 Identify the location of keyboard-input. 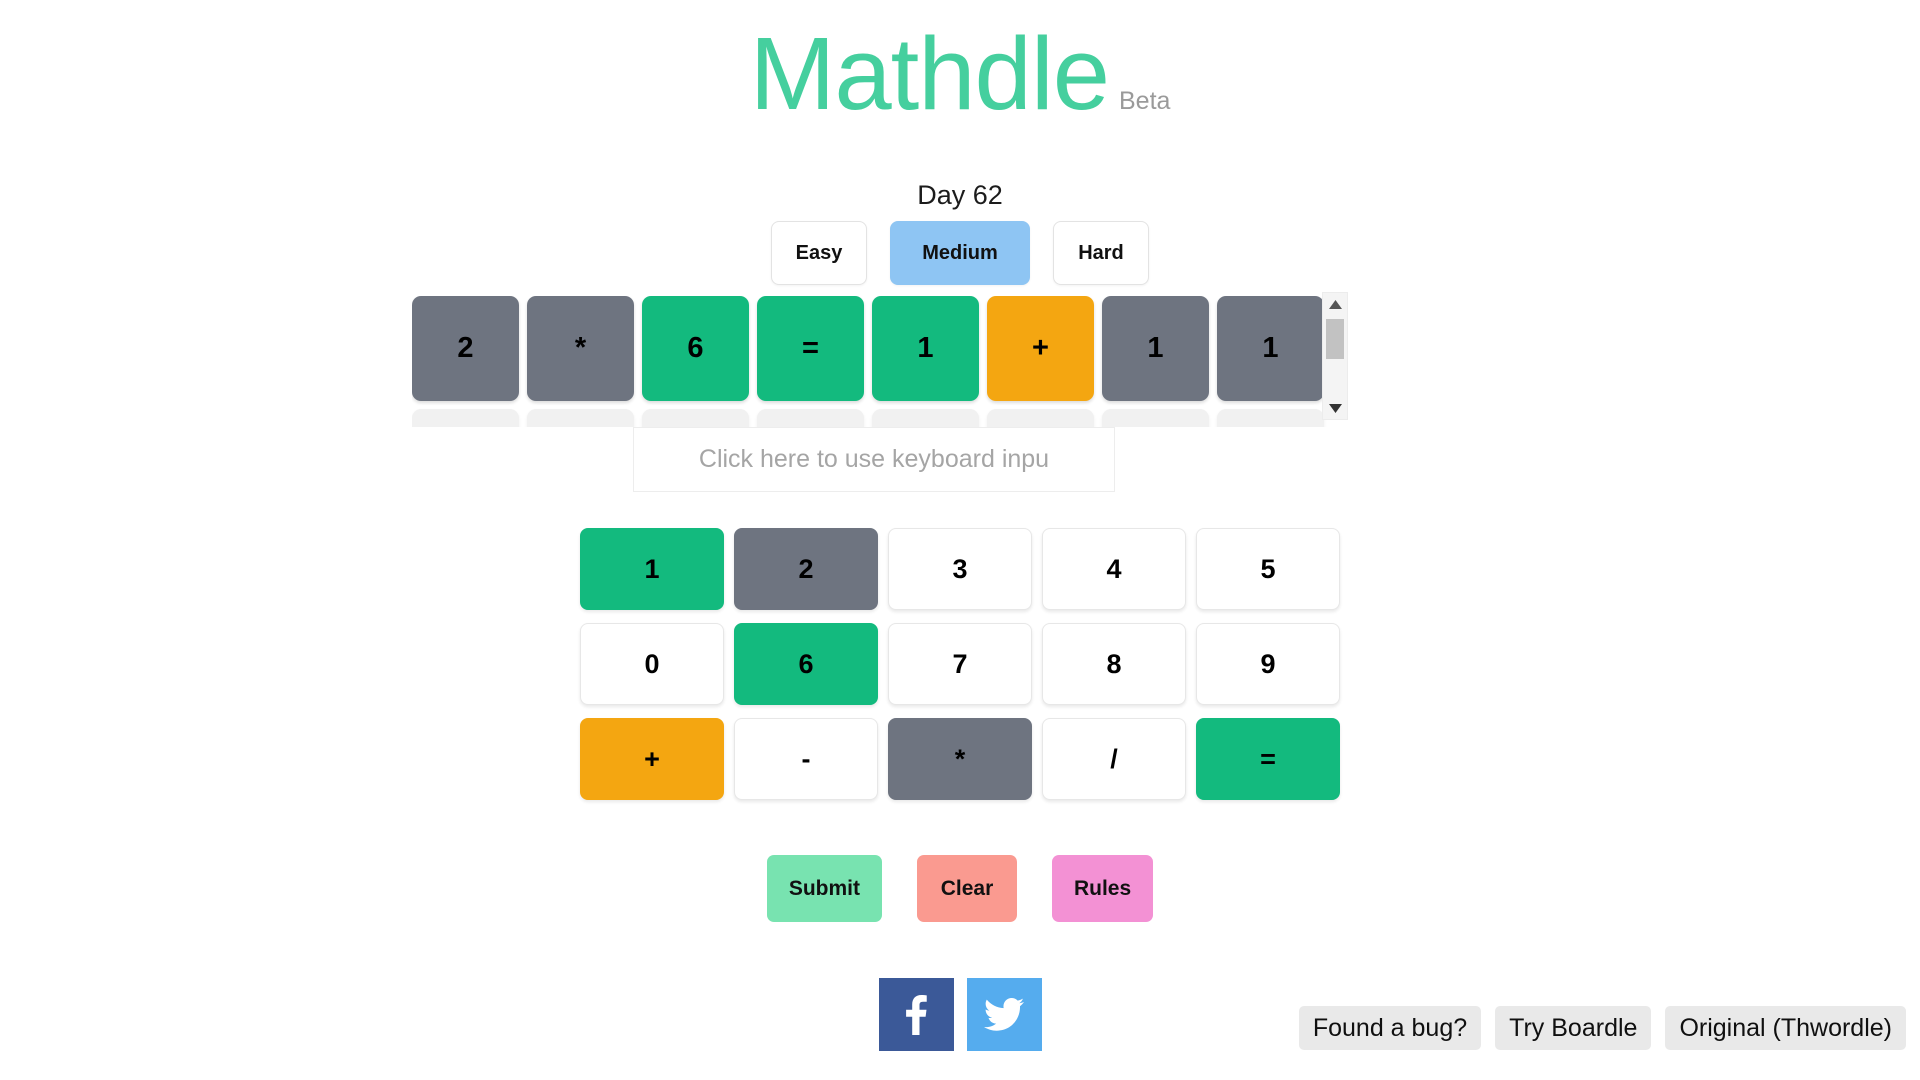
(874, 459).